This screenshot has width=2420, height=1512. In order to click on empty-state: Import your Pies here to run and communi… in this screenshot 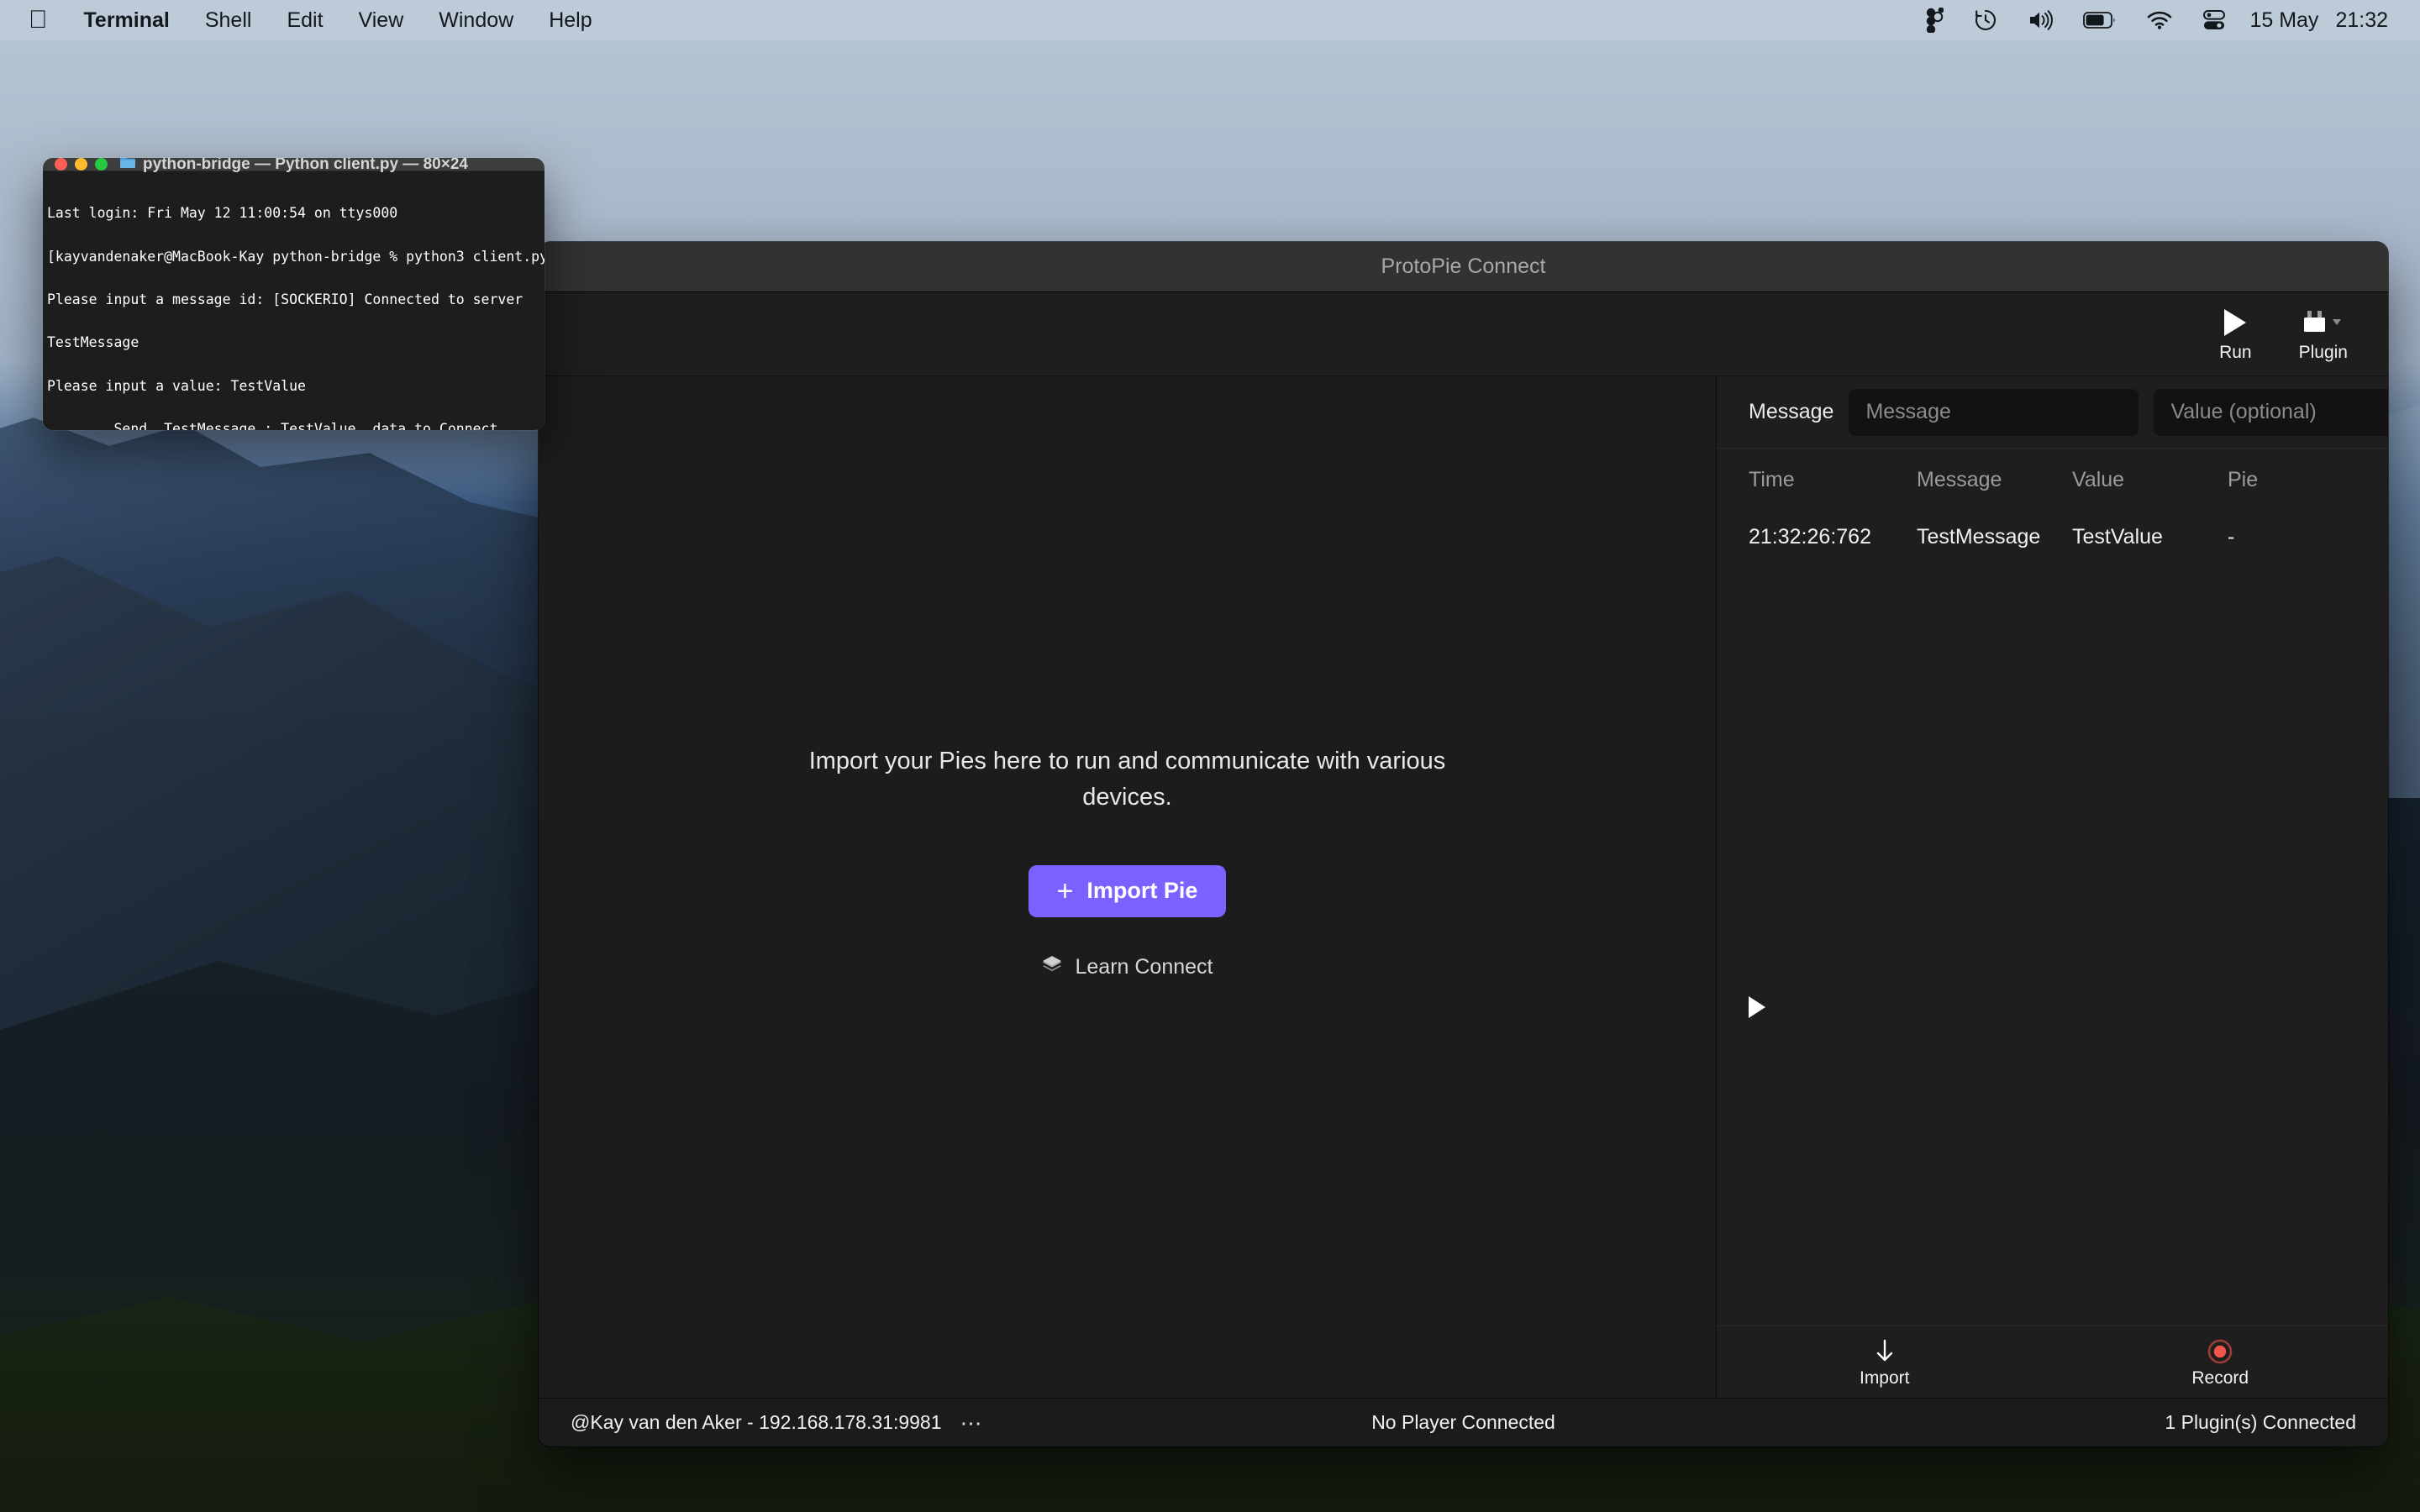, I will do `click(1127, 861)`.